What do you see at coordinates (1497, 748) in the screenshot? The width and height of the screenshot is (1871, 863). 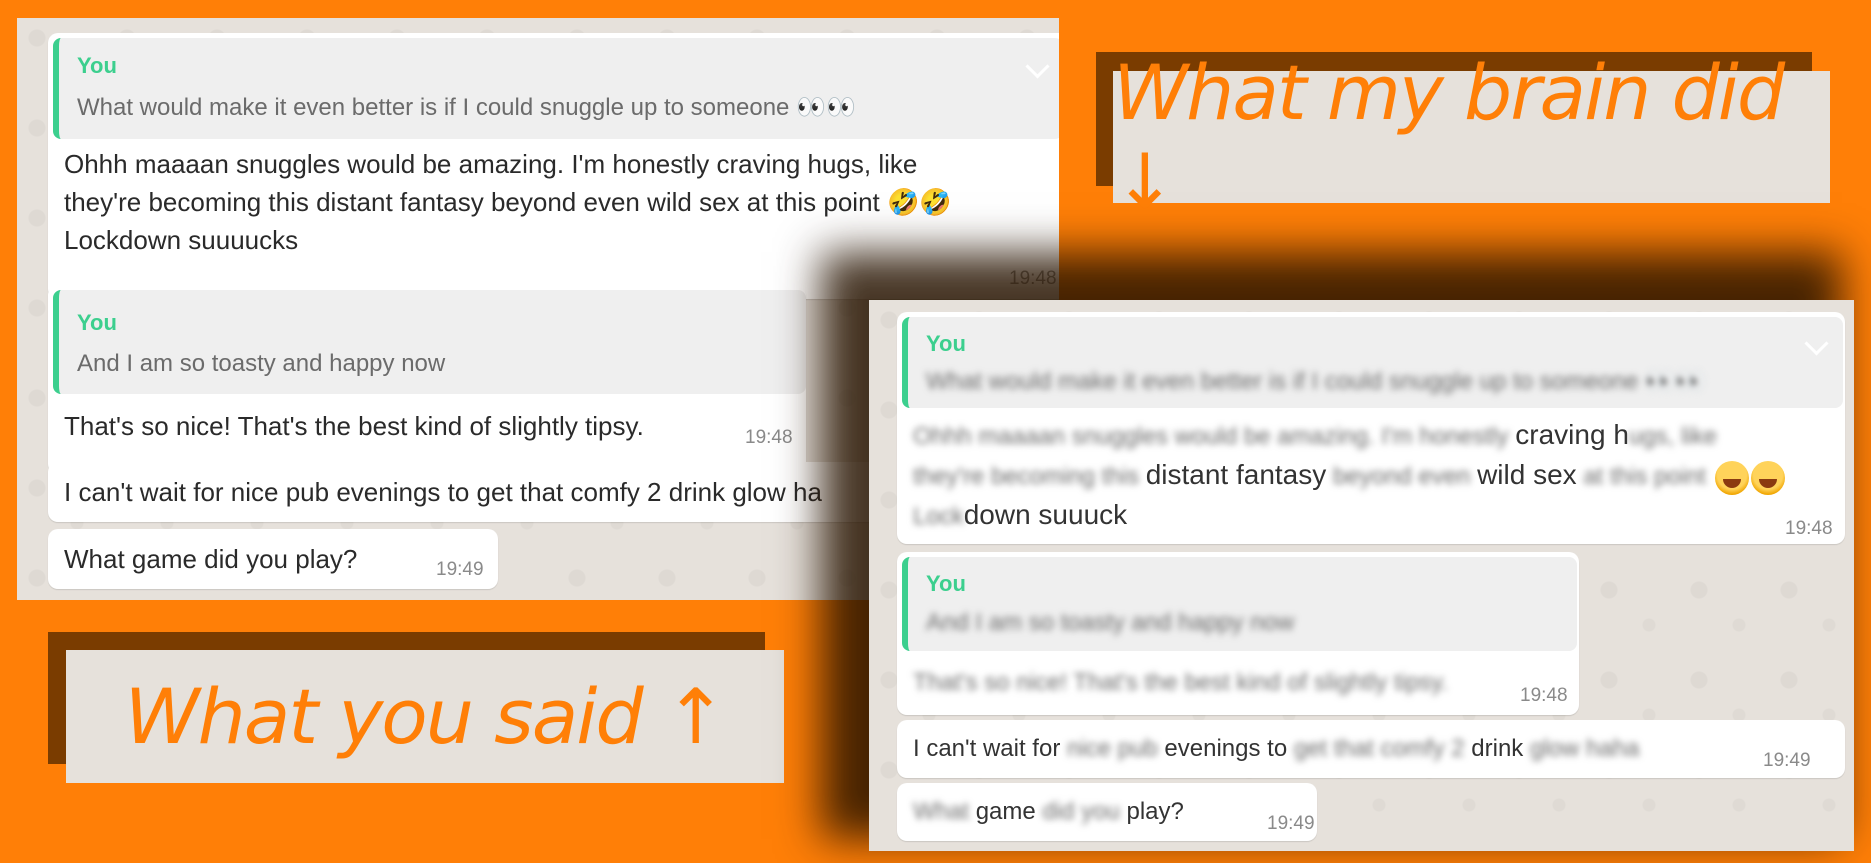 I see `clear-text: drink` at bounding box center [1497, 748].